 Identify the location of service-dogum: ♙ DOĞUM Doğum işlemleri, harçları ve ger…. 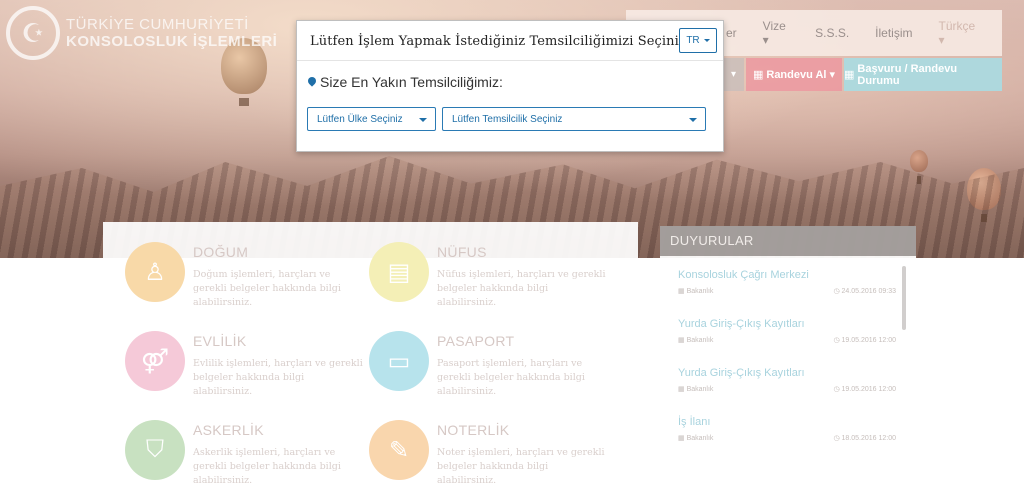
(245, 284).